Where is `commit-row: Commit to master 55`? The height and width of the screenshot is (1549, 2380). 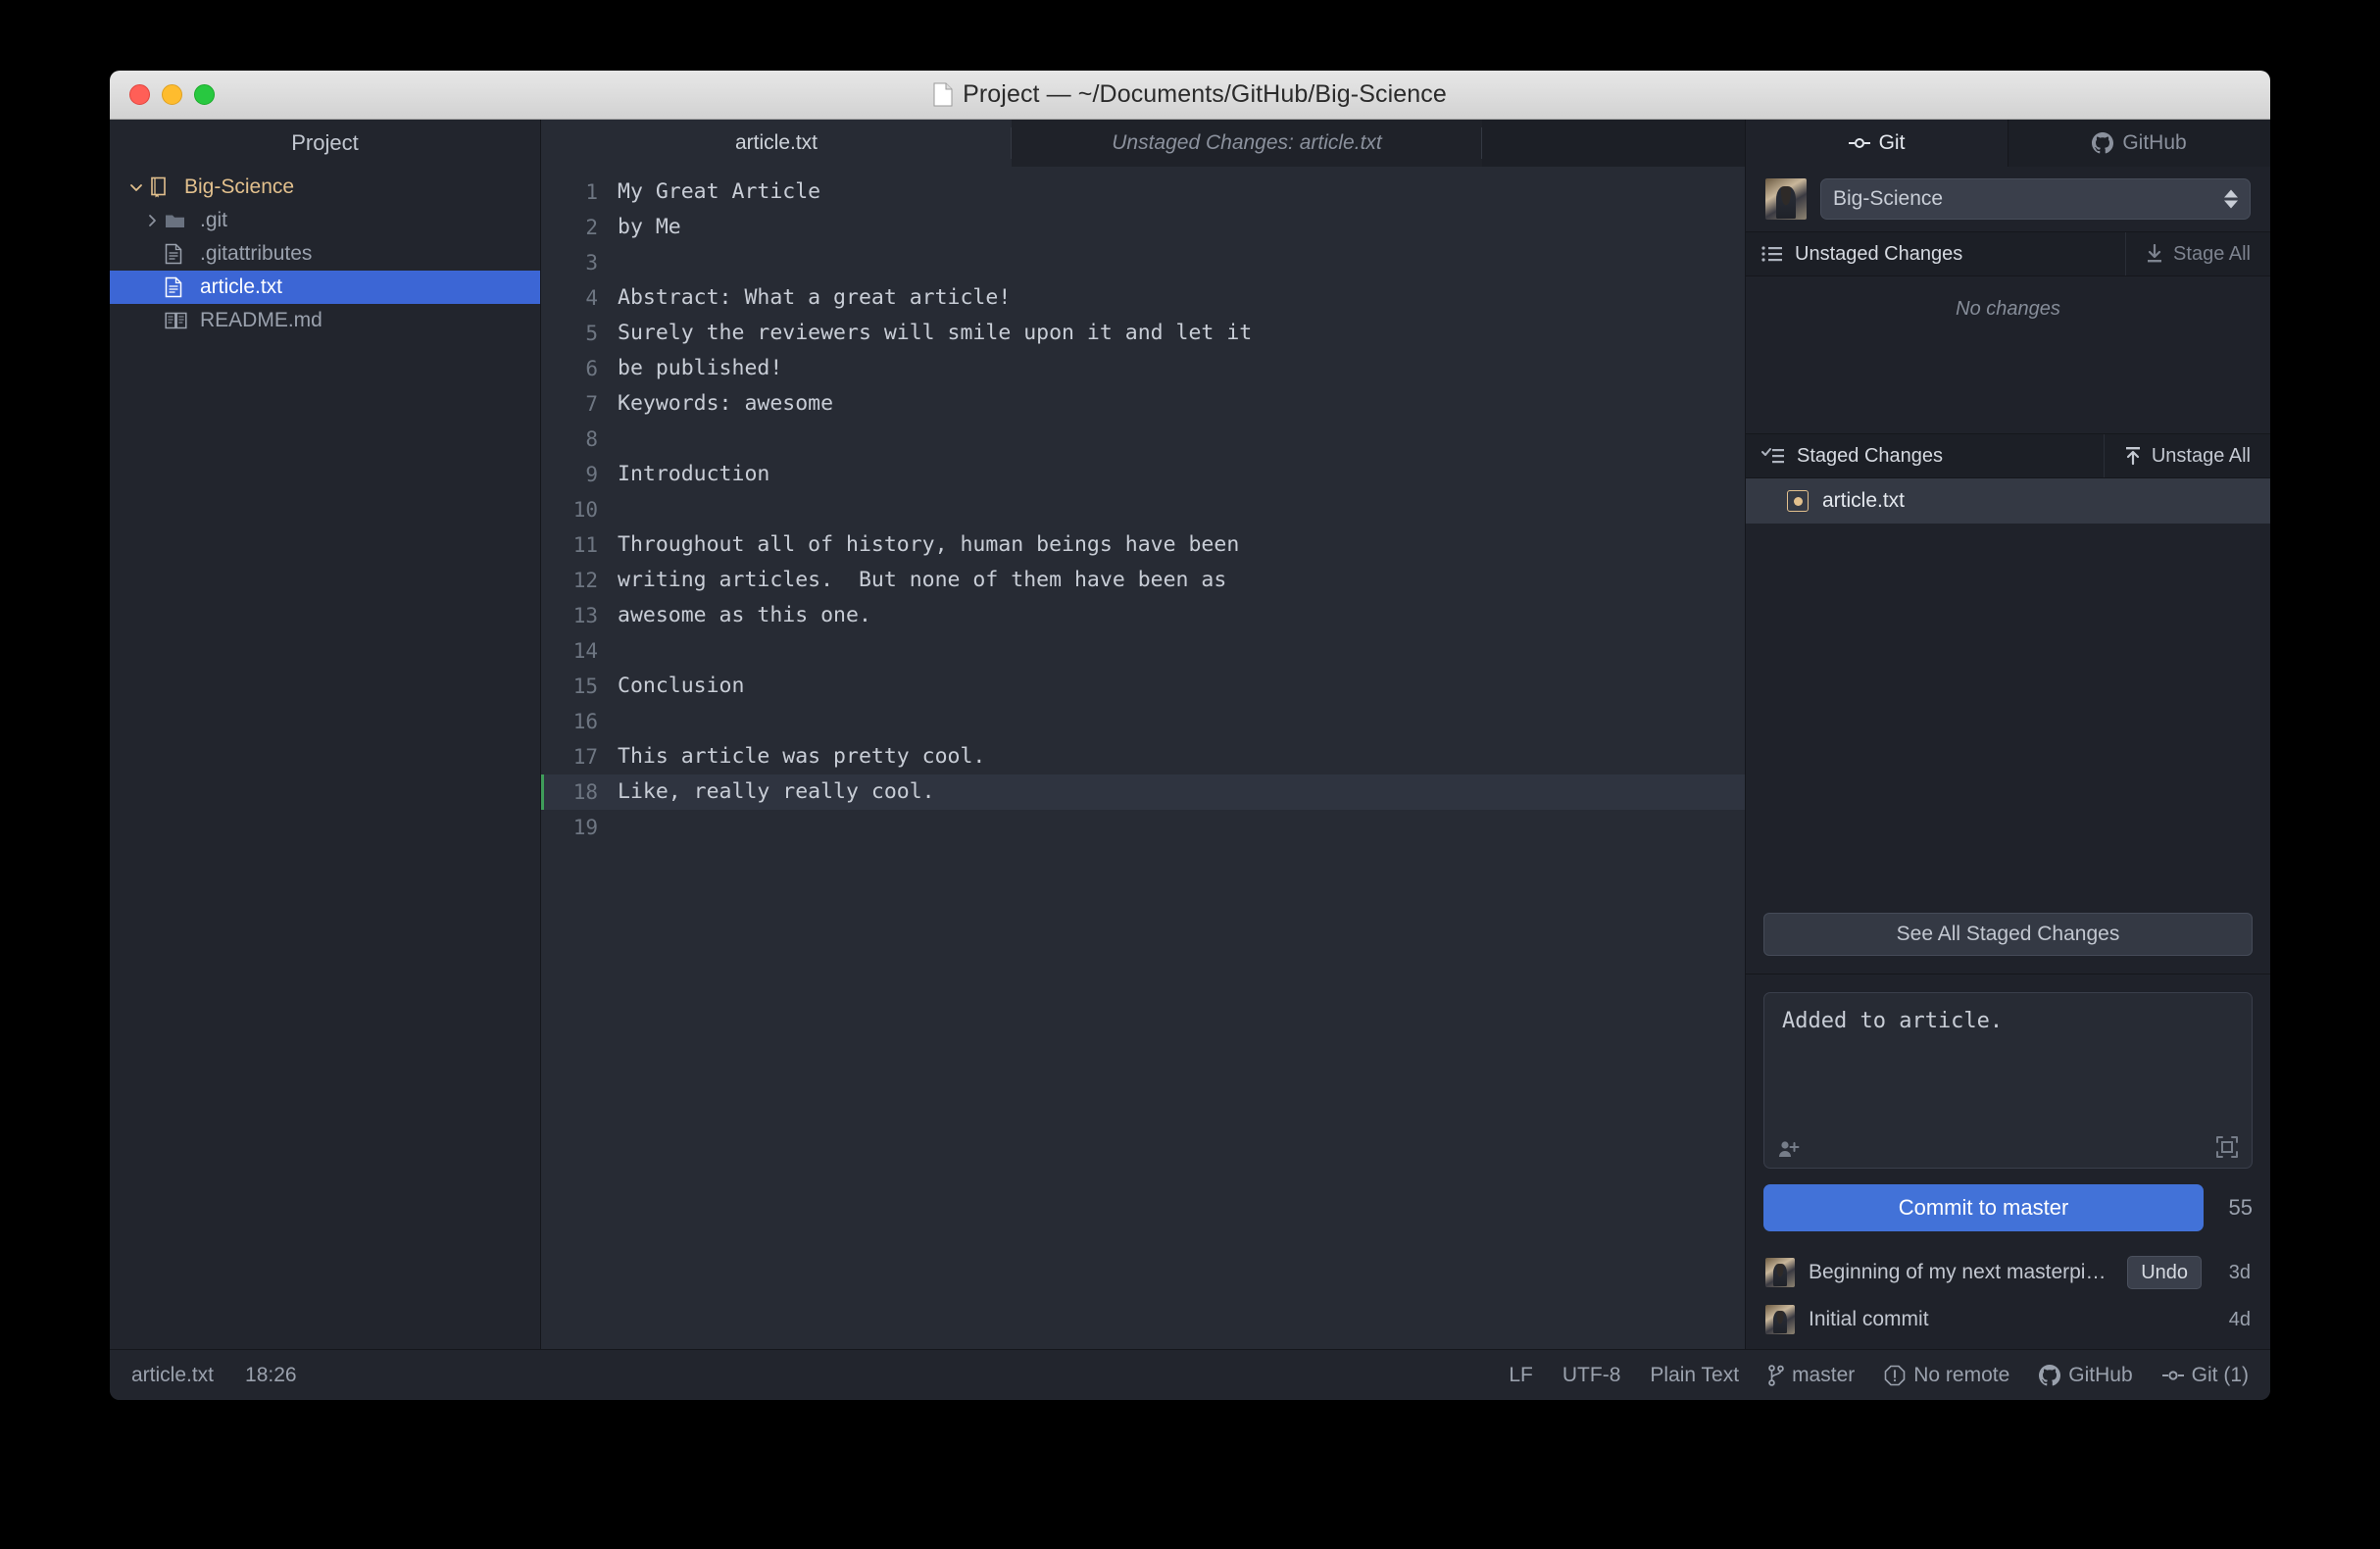
commit-row: Commit to master 55 is located at coordinates (2008, 1207).